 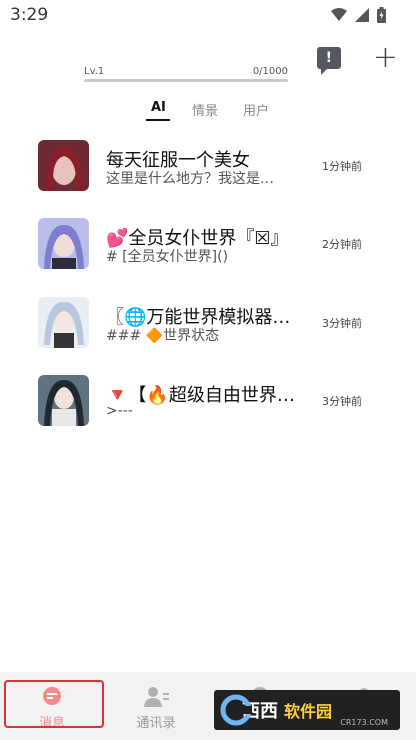 What do you see at coordinates (364, 722) in the screenshot?
I see `watermark-domain: CR173.COM` at bounding box center [364, 722].